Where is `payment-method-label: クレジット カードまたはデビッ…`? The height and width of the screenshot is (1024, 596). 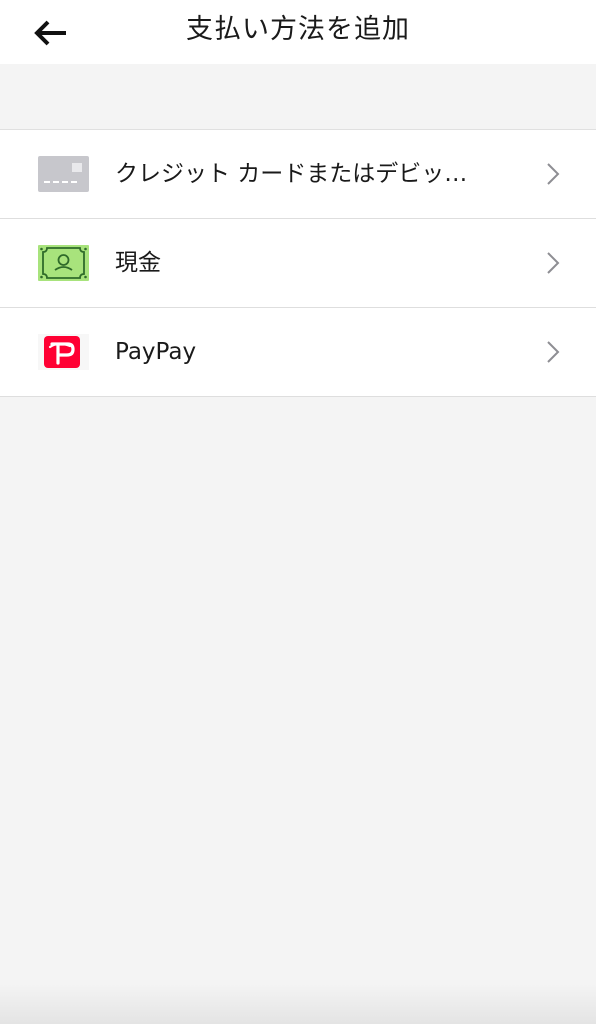
payment-method-label: クレジット カードまたはデビッ… is located at coordinates (291, 174).